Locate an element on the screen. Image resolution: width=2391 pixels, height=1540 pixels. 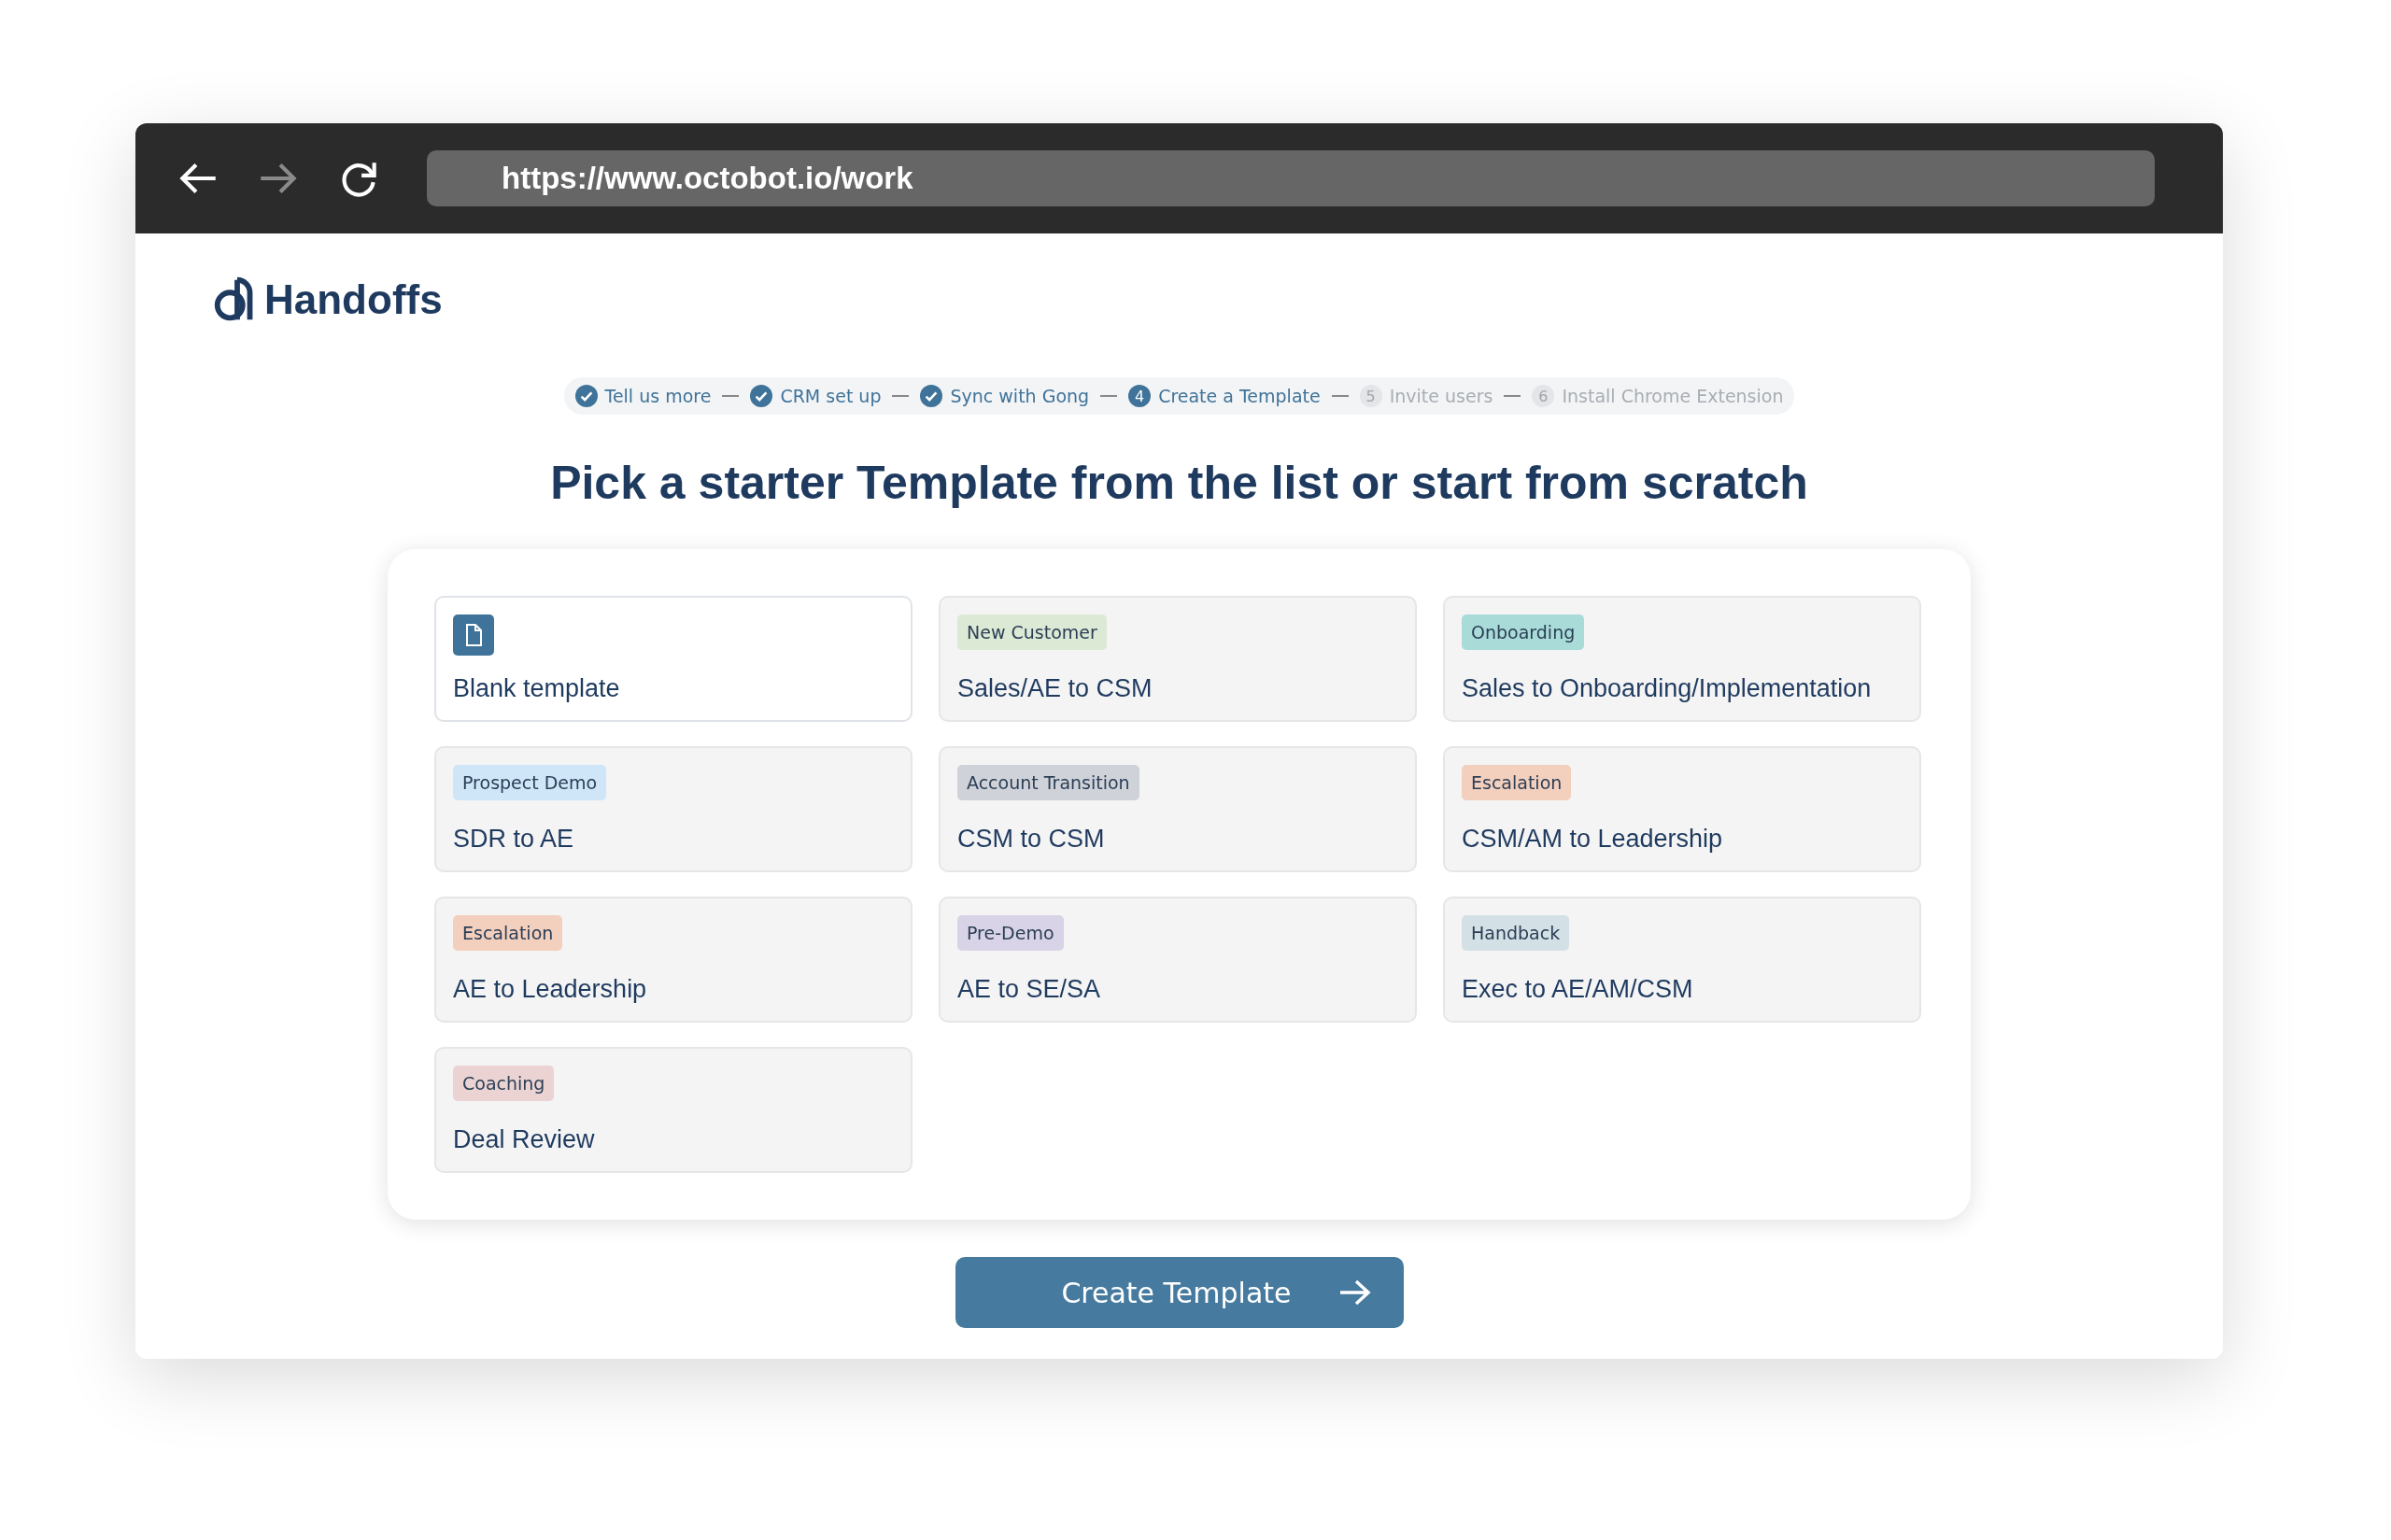
document-icon is located at coordinates (474, 635).